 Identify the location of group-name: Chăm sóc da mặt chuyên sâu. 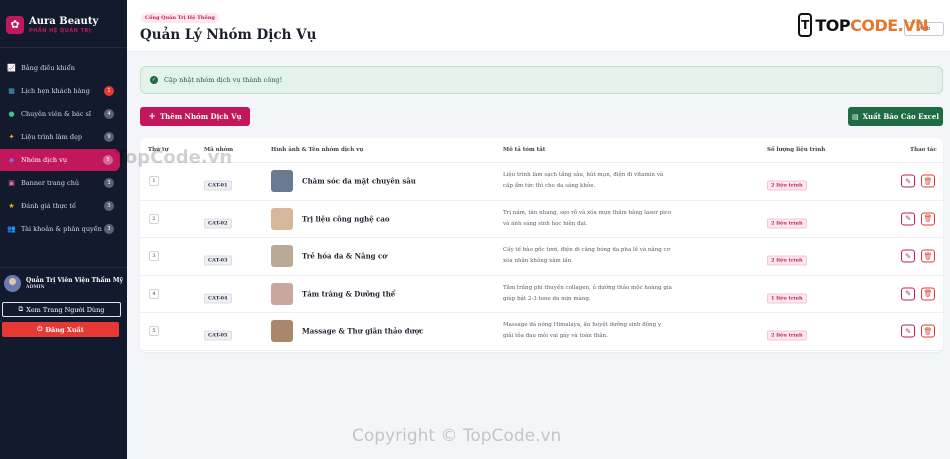
(359, 181).